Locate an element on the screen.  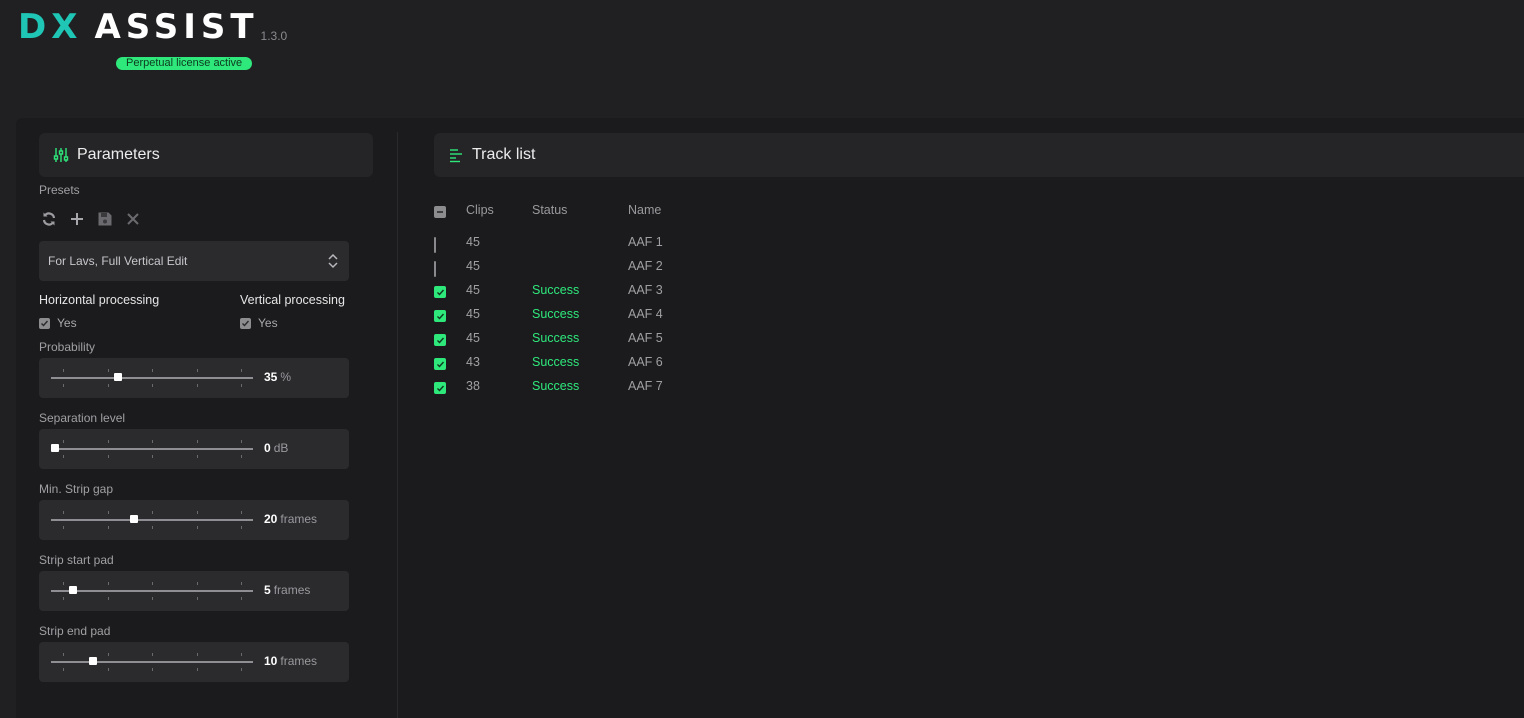
table-row: 45 Success AAF 3 is located at coordinates (584, 291).